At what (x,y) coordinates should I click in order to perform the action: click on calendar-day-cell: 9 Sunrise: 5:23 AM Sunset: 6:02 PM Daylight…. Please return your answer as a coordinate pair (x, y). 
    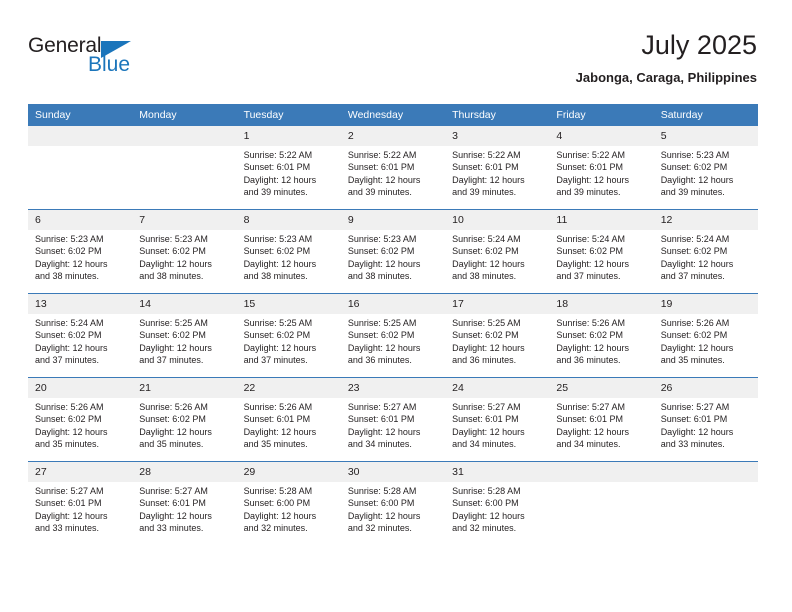
    Looking at the image, I should click on (393, 251).